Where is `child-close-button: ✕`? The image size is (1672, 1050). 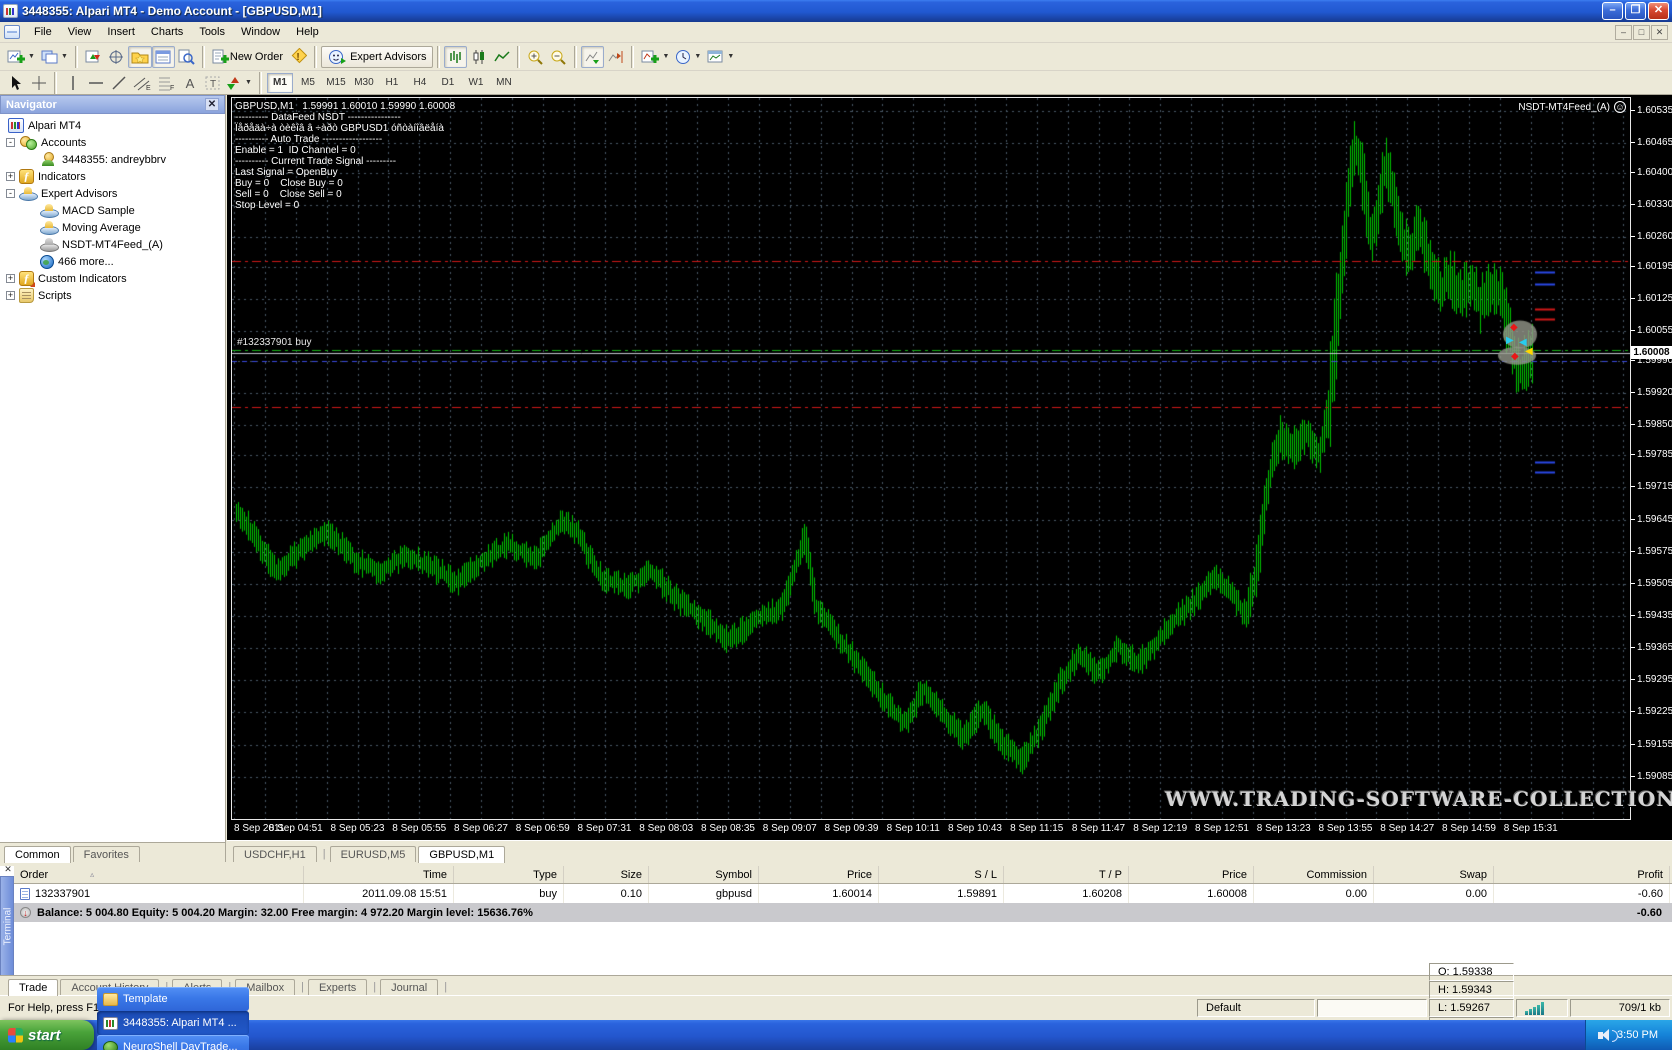
child-close-button: ✕ is located at coordinates (1659, 32).